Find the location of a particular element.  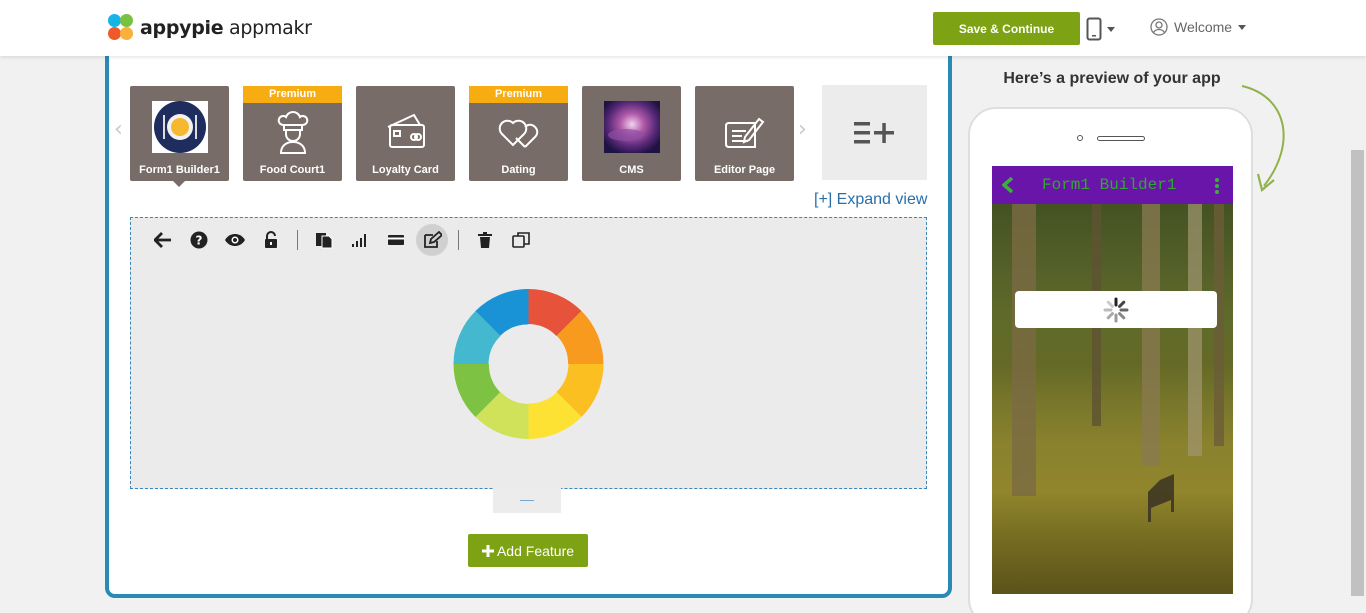

duplicate-icon is located at coordinates (521, 240).